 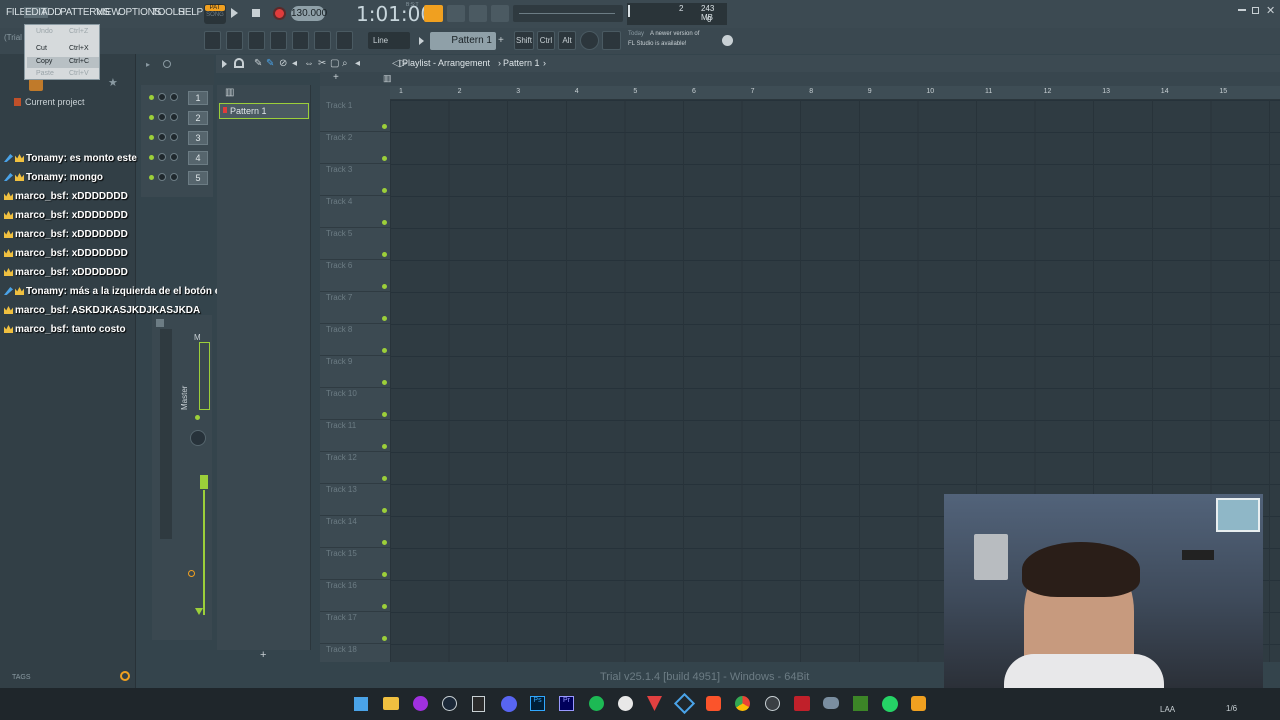 What do you see at coordinates (44, 61) in the screenshot?
I see `menu-item-copy: Copy` at bounding box center [44, 61].